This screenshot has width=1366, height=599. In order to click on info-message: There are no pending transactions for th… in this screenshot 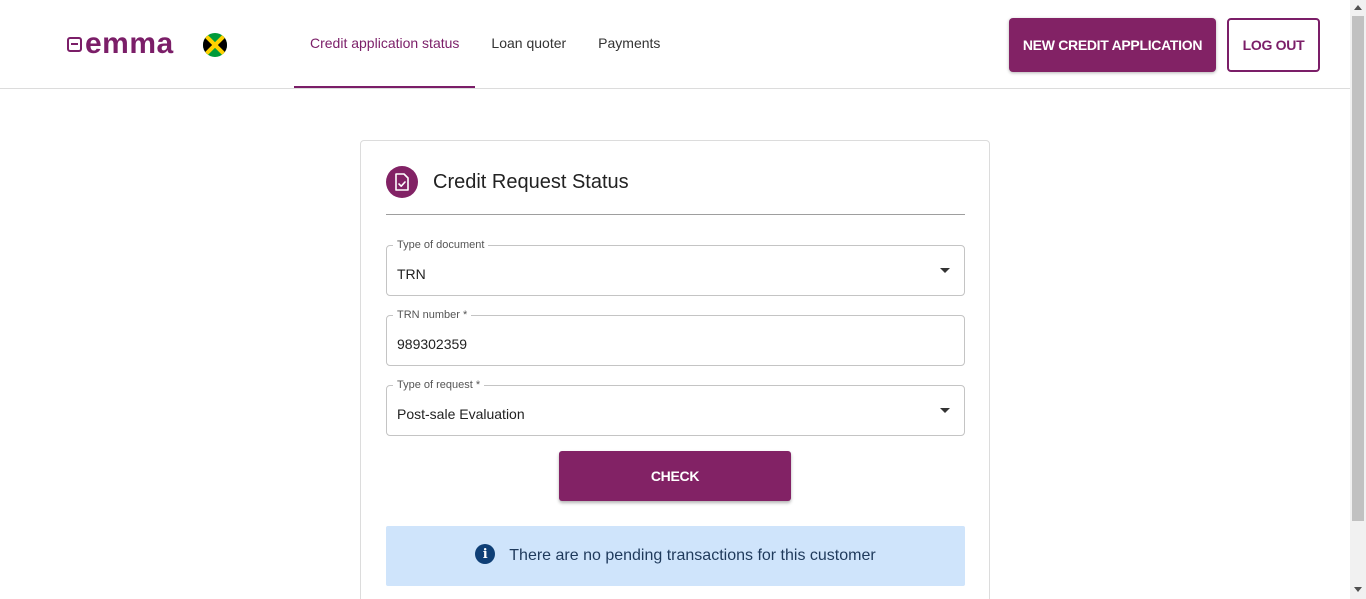, I will do `click(692, 555)`.